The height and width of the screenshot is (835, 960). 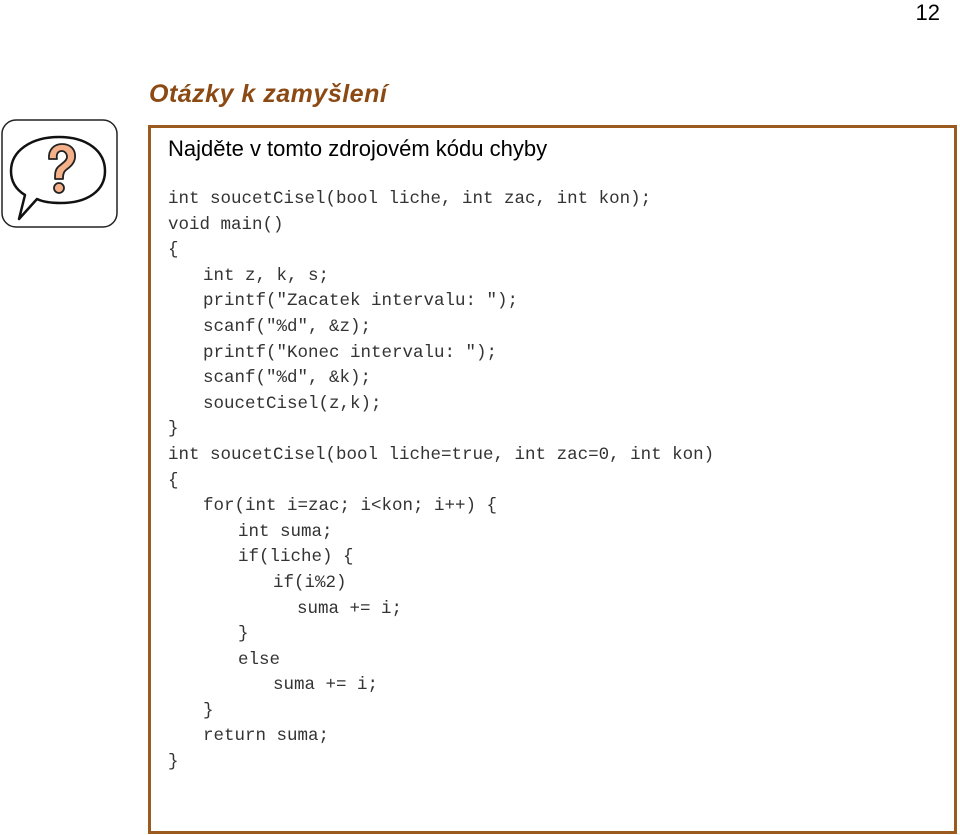 What do you see at coordinates (59, 173) in the screenshot?
I see `question-speech-bubble-icon` at bounding box center [59, 173].